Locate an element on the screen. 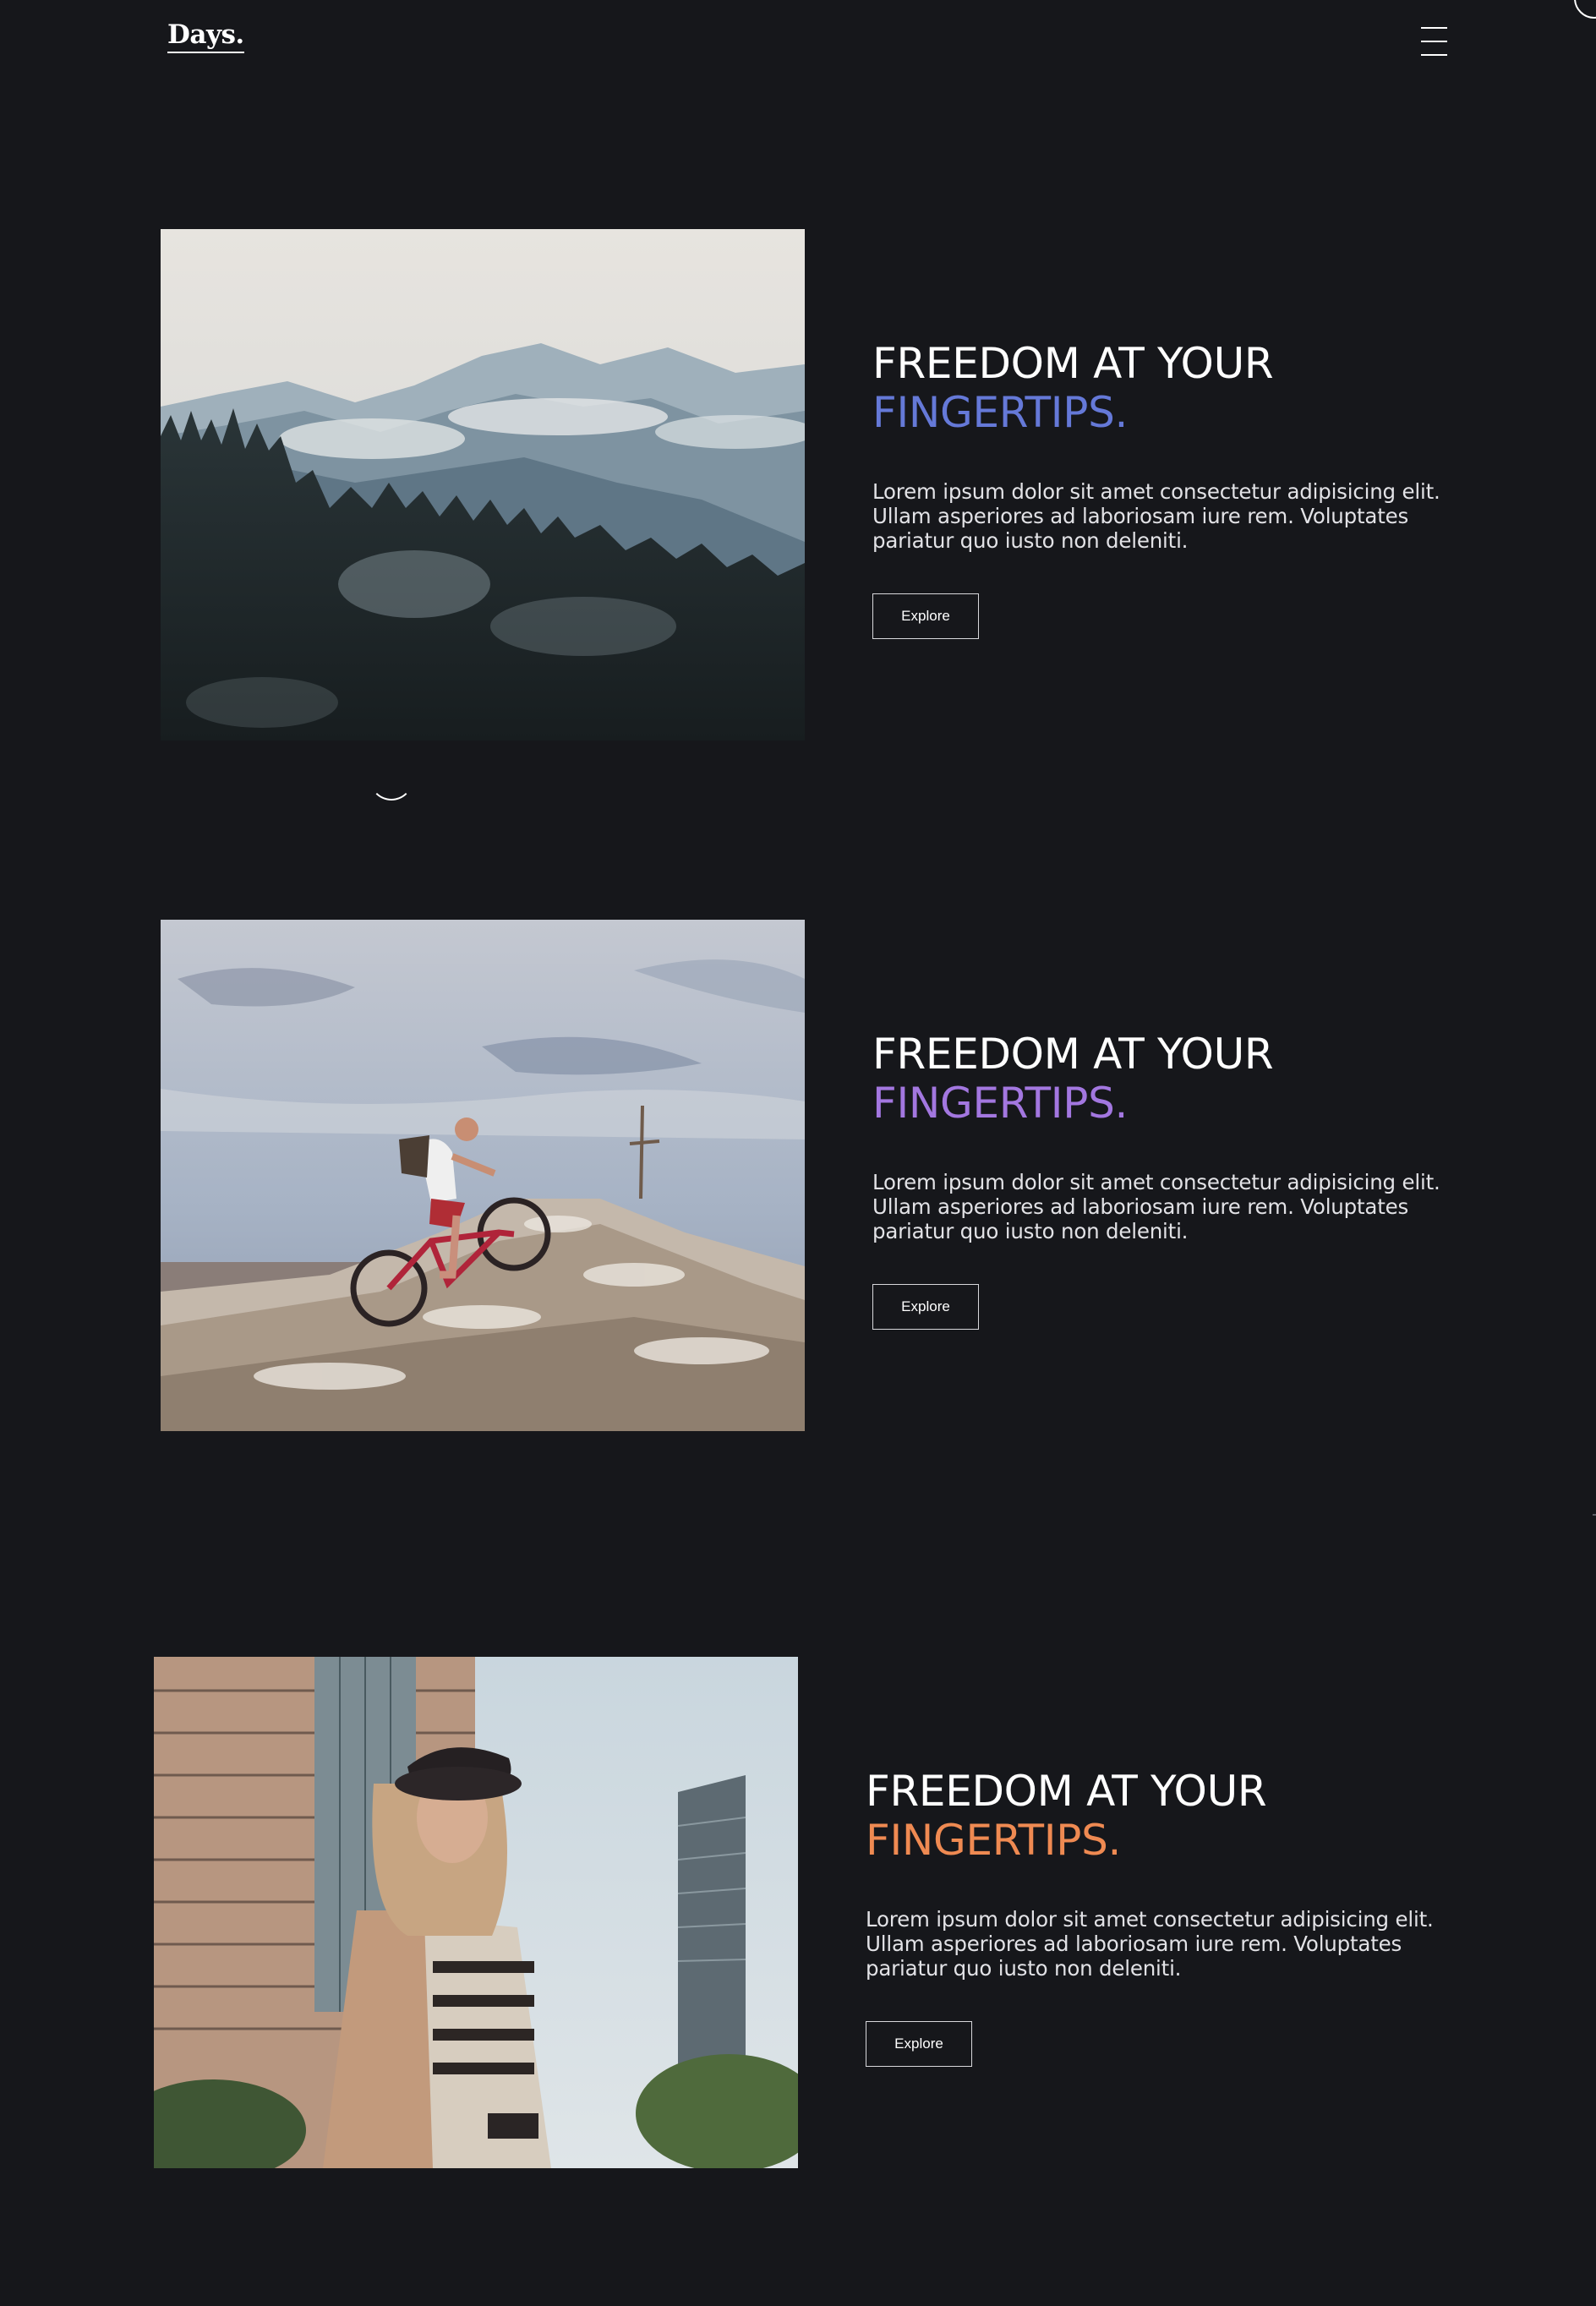 This screenshot has width=1596, height=2306. mountain-biker-on-rocky-summit-photo is located at coordinates (483, 1175).